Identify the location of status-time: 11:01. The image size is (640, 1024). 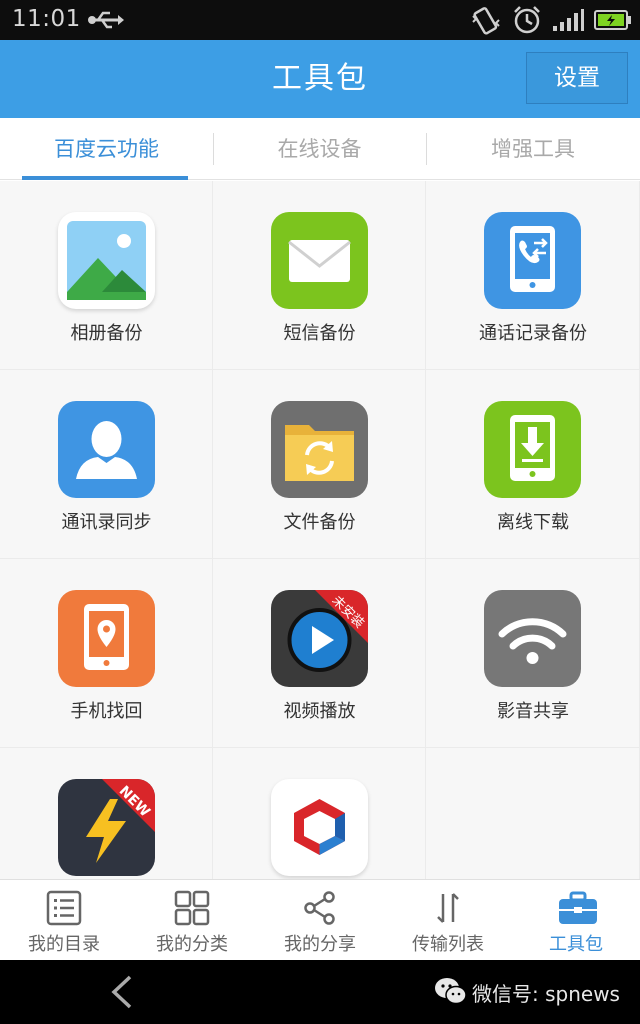
(46, 19).